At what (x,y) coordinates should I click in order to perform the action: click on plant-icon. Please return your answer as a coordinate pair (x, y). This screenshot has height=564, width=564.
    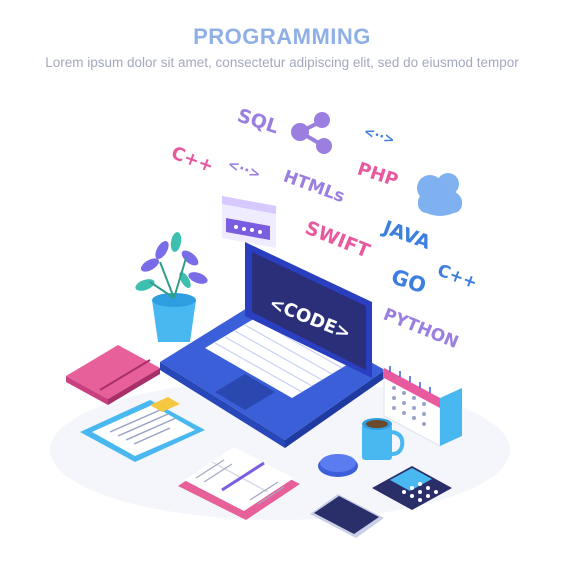
    Looking at the image, I should click on (171, 287).